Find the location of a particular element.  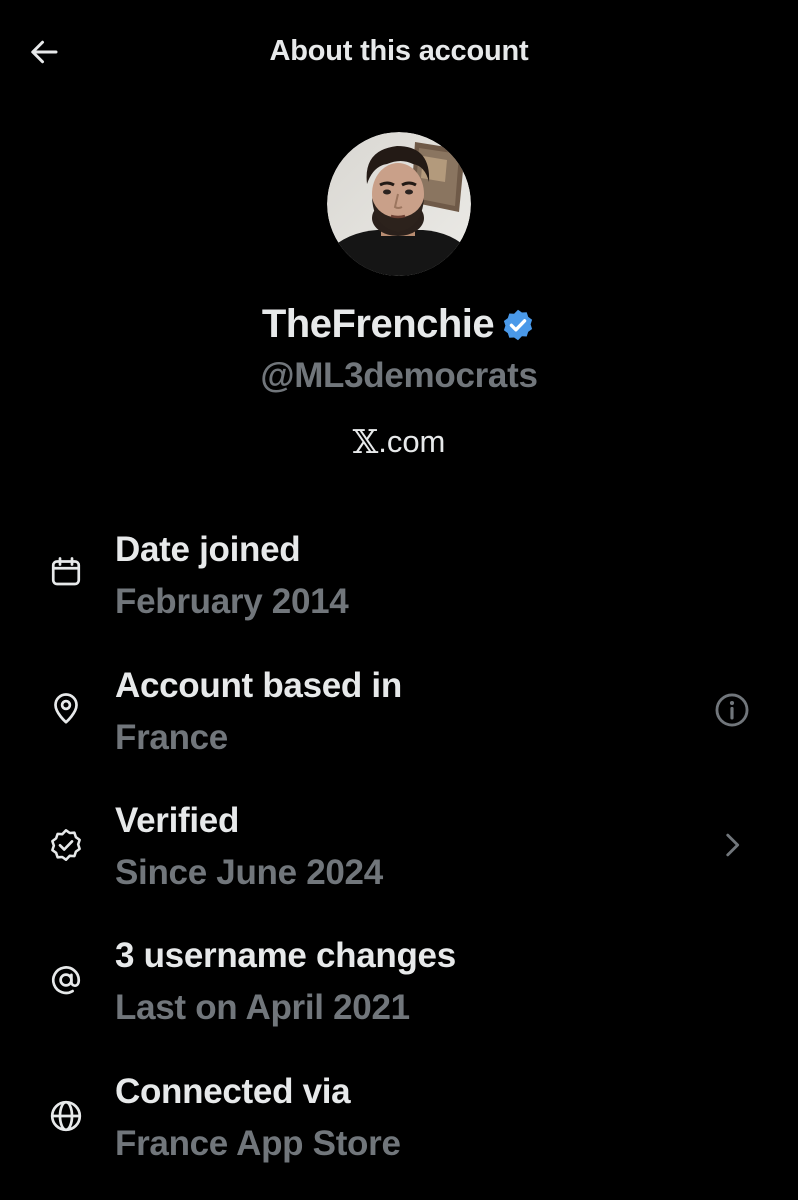

item-label: Date joined is located at coordinates (208, 549).